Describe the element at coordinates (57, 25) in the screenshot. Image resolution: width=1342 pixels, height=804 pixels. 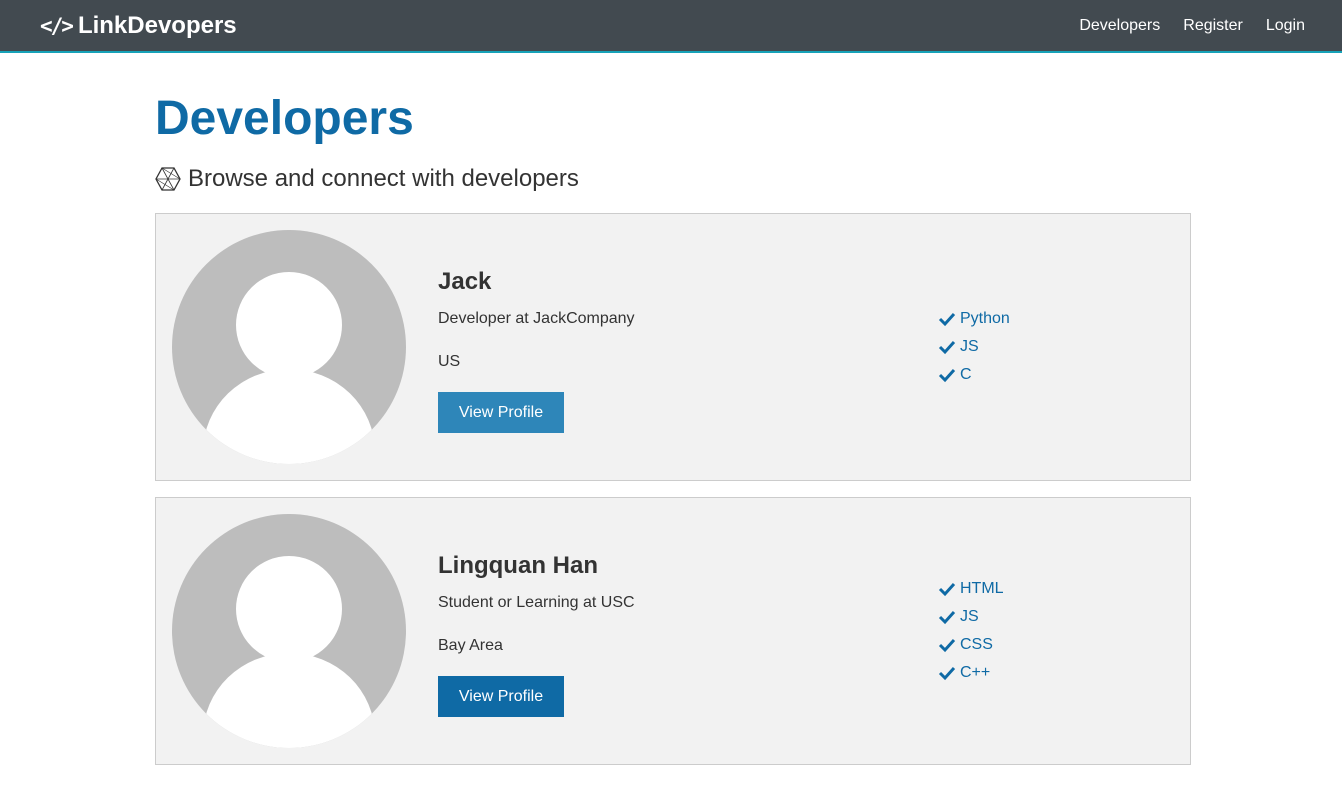
I see `code-icon: </>` at that location.